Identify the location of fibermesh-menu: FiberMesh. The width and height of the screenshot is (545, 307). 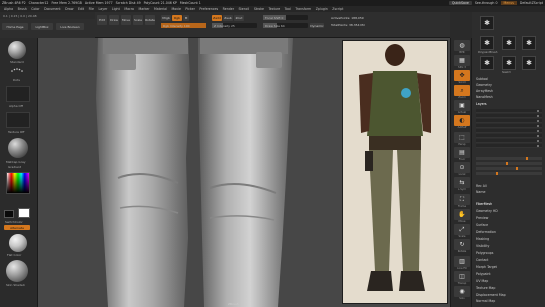
(484, 204).